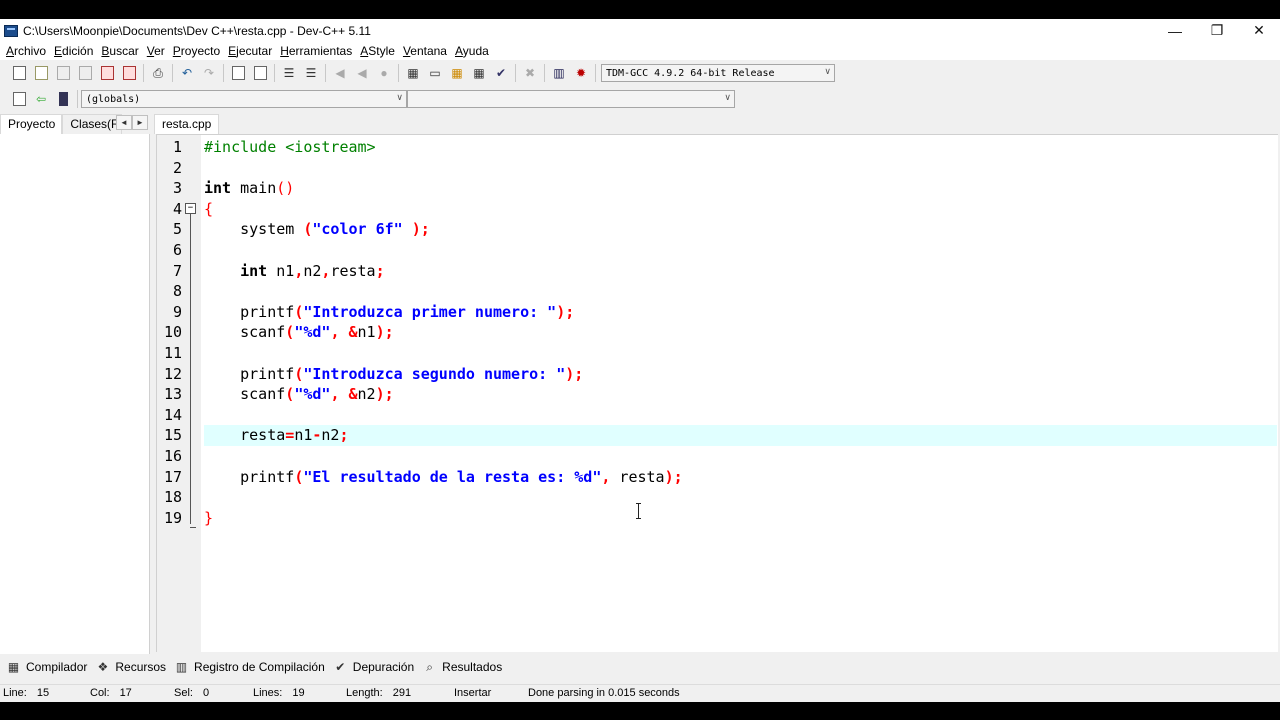 The height and width of the screenshot is (720, 1280). Describe the element at coordinates (353, 270) in the screenshot. I see `code-token: resta` at that location.